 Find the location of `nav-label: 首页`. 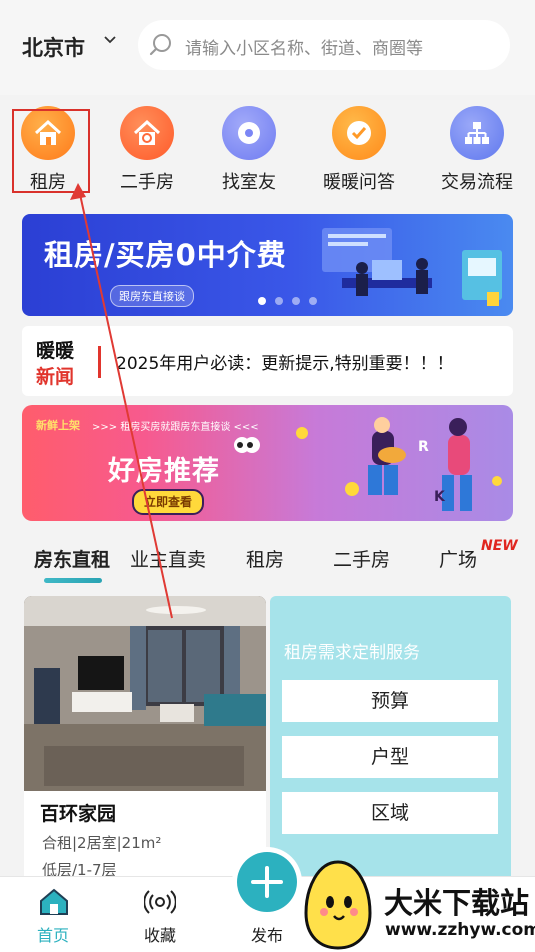

nav-label: 首页 is located at coordinates (52, 935).